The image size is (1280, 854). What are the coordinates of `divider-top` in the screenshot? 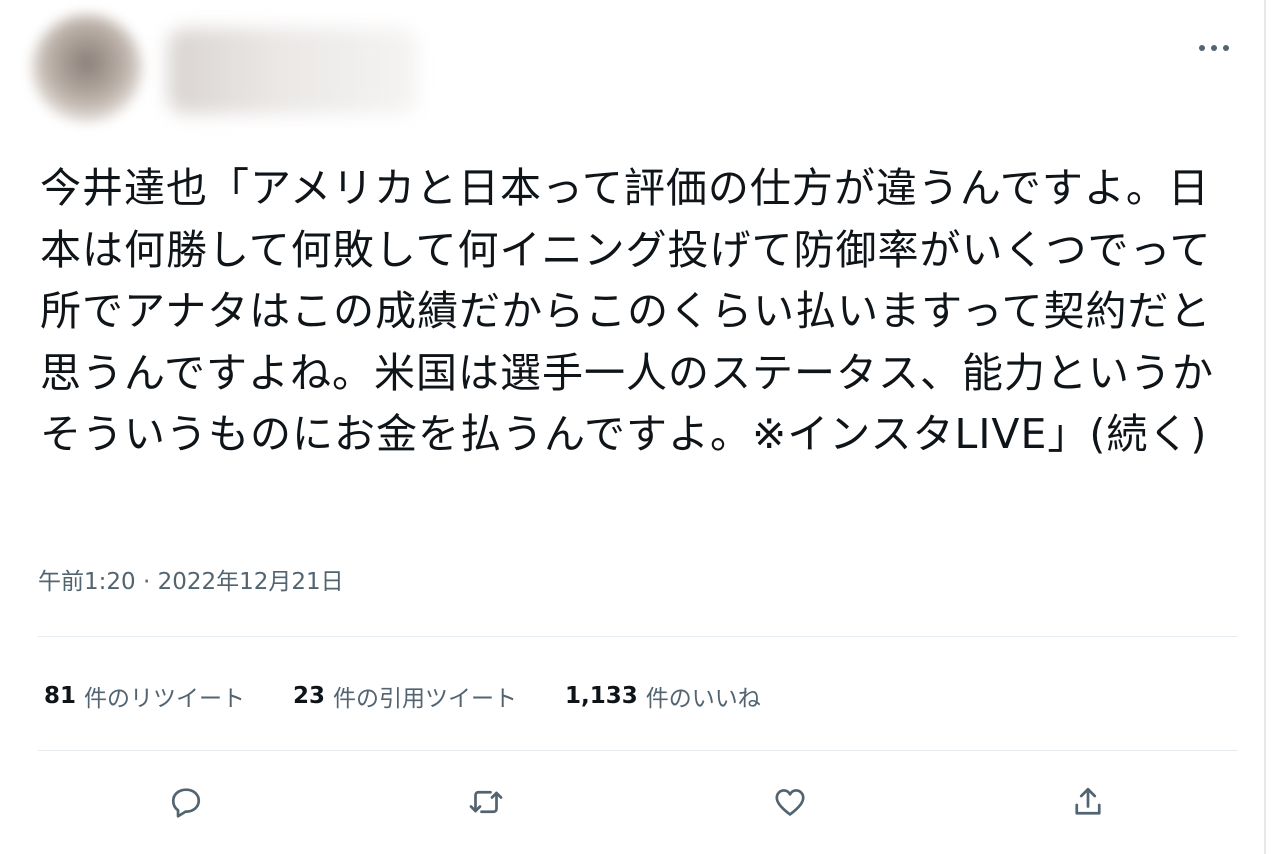 It's located at (638, 636).